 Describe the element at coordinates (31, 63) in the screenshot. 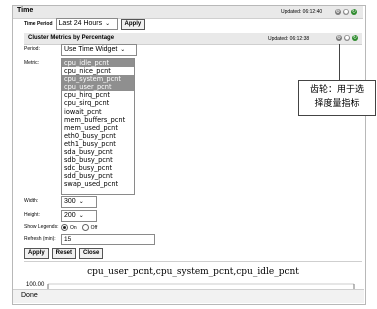

I see `metric-label: Metric:` at that location.